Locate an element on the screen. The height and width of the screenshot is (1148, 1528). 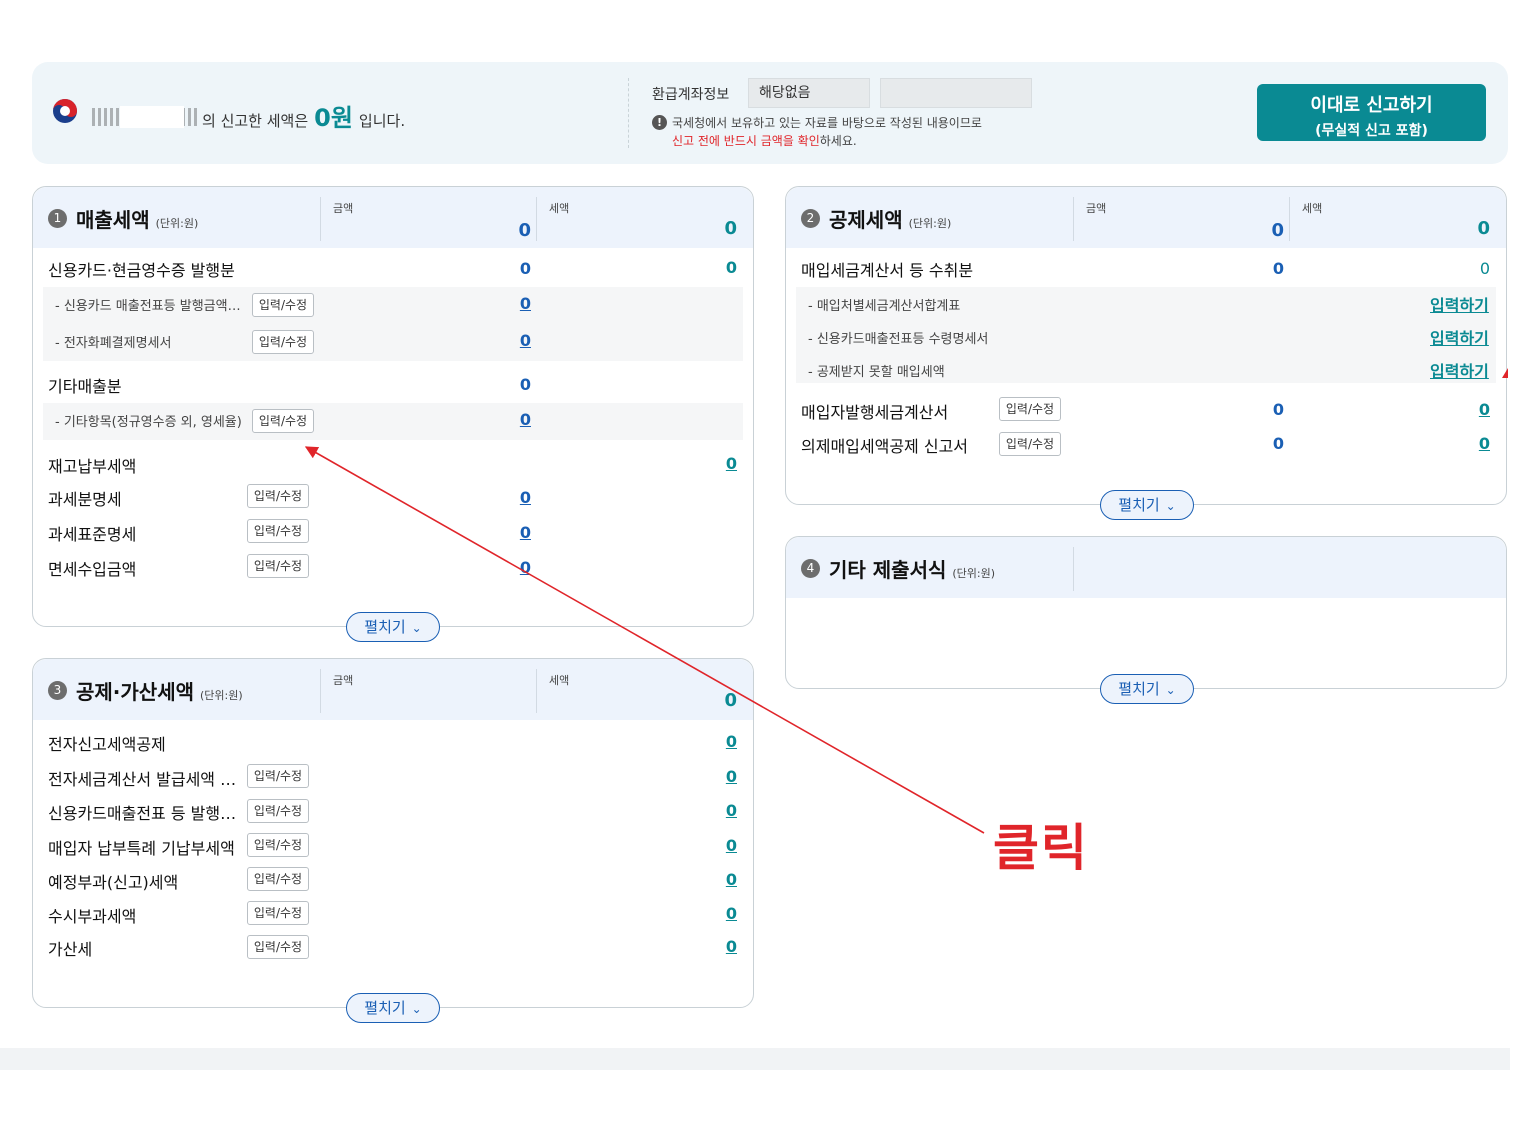
declared-tax-amount: 0원 is located at coordinates (333, 118).